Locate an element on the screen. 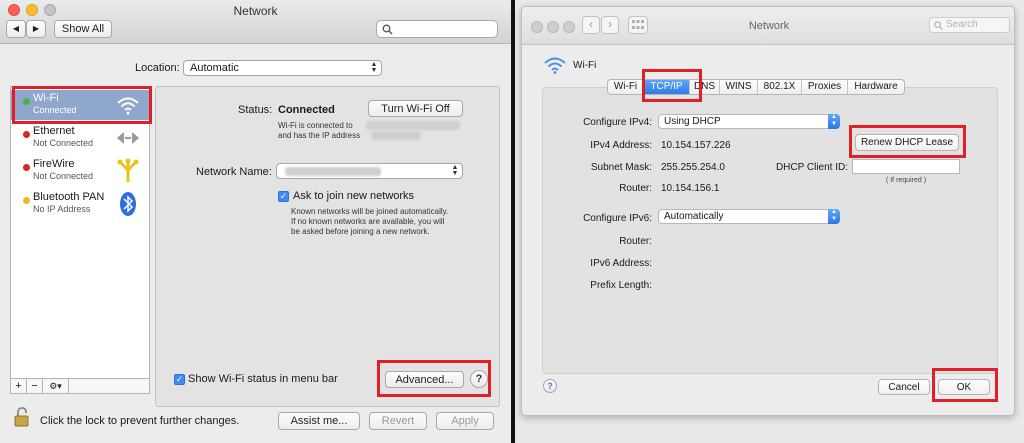 The image size is (1024, 443). ask-desc-line-3: be asked before joining a new network. is located at coordinates (360, 231).